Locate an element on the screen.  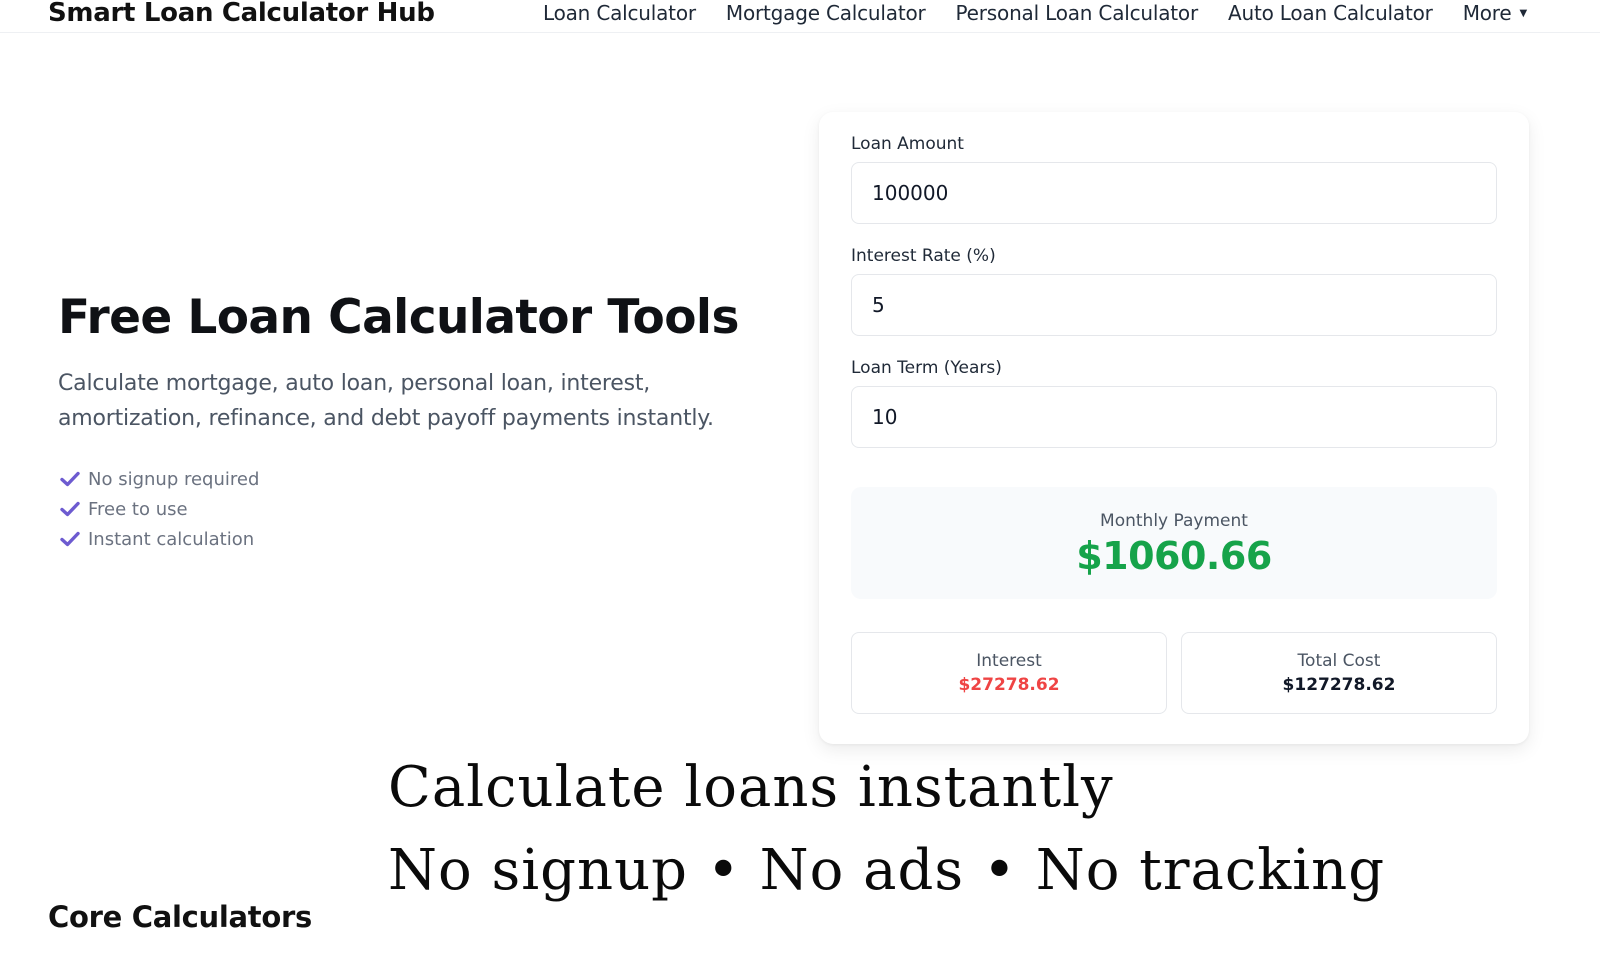
total-cost-value: $127278.62 is located at coordinates (1339, 685).